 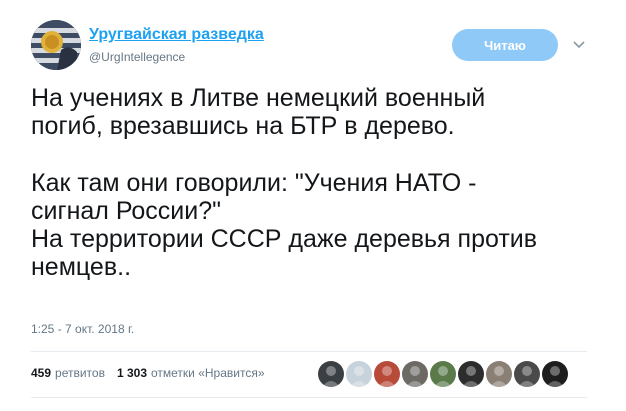 I want to click on account-handle: @UrgIntellegence, so click(x=137, y=57).